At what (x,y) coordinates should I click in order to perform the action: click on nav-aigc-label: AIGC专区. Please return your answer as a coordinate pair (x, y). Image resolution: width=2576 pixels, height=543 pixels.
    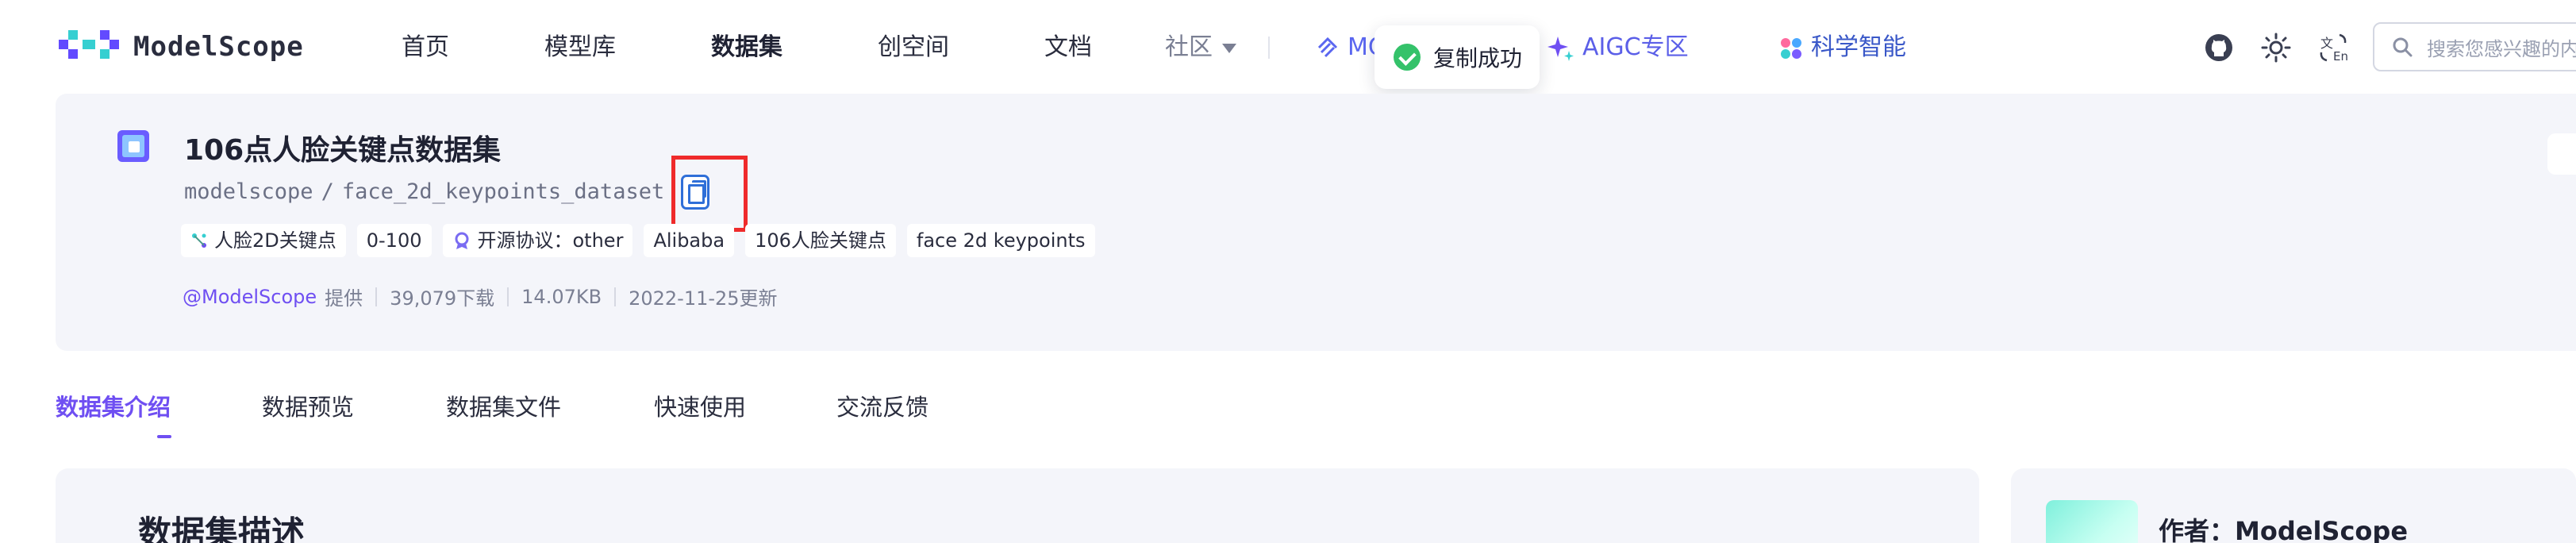
    Looking at the image, I should click on (1635, 47).